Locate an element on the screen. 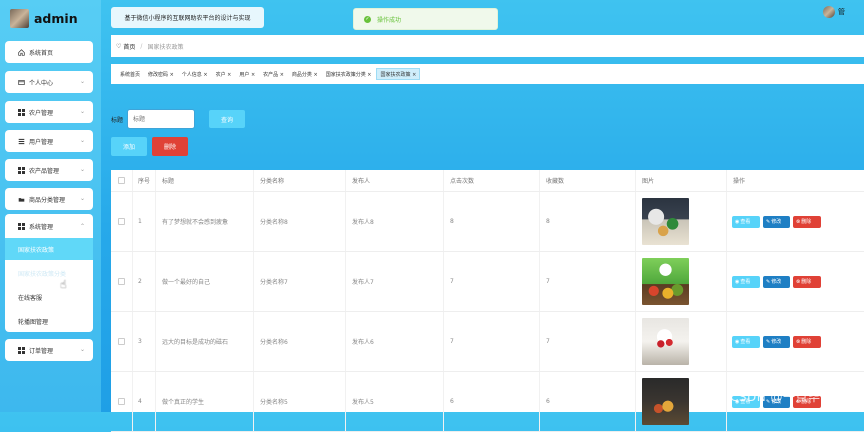 This screenshot has height=432, width=864. column-header: 发布人 is located at coordinates (395, 180).